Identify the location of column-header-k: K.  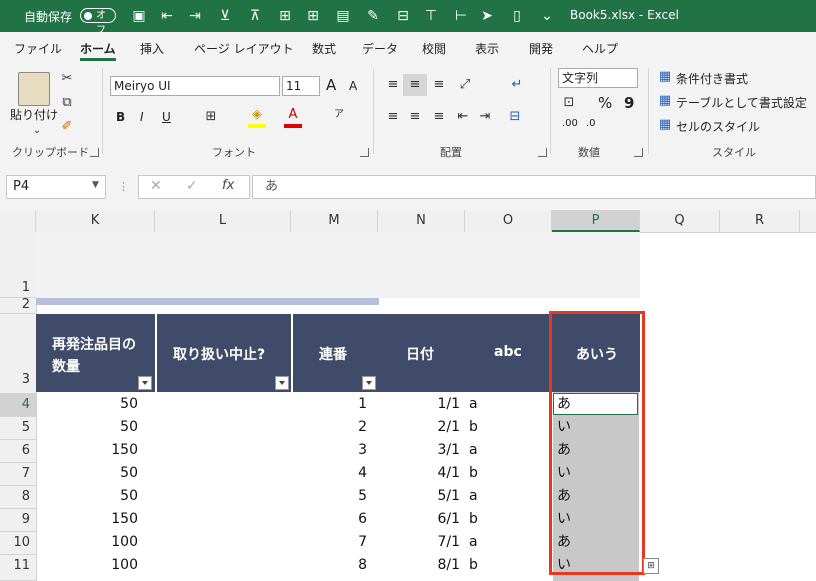
(95, 221).